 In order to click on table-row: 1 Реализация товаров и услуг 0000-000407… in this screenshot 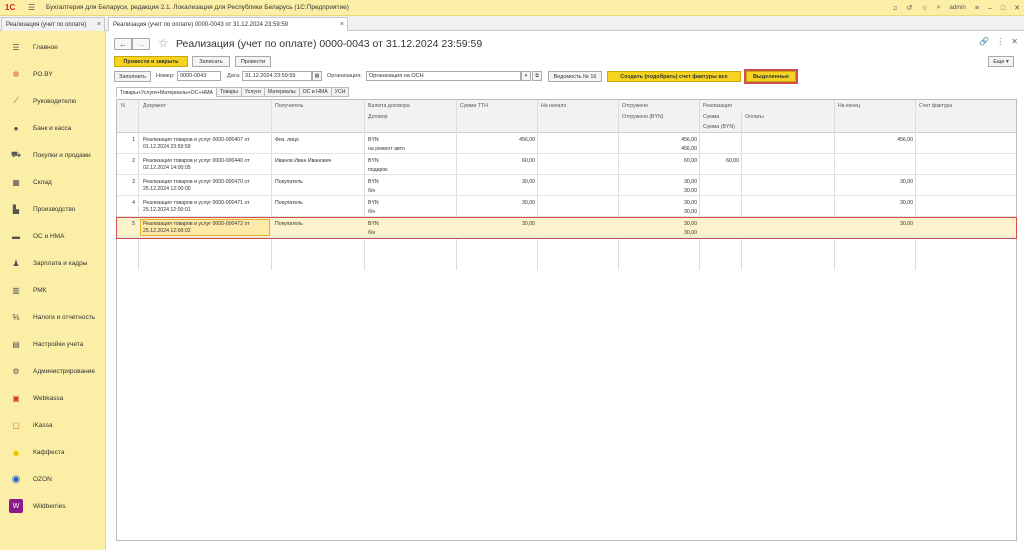, I will do `click(566, 144)`.